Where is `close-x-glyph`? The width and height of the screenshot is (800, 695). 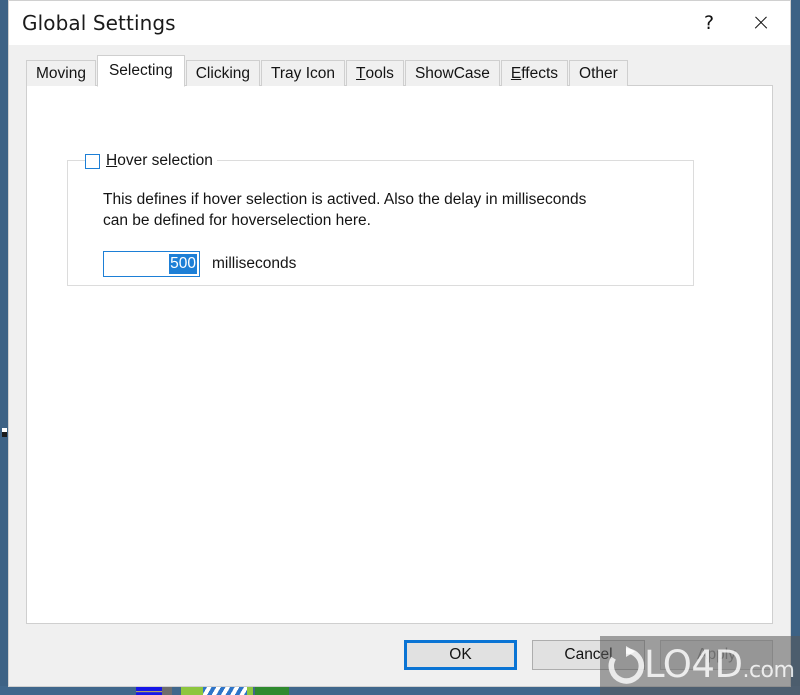 close-x-glyph is located at coordinates (761, 23).